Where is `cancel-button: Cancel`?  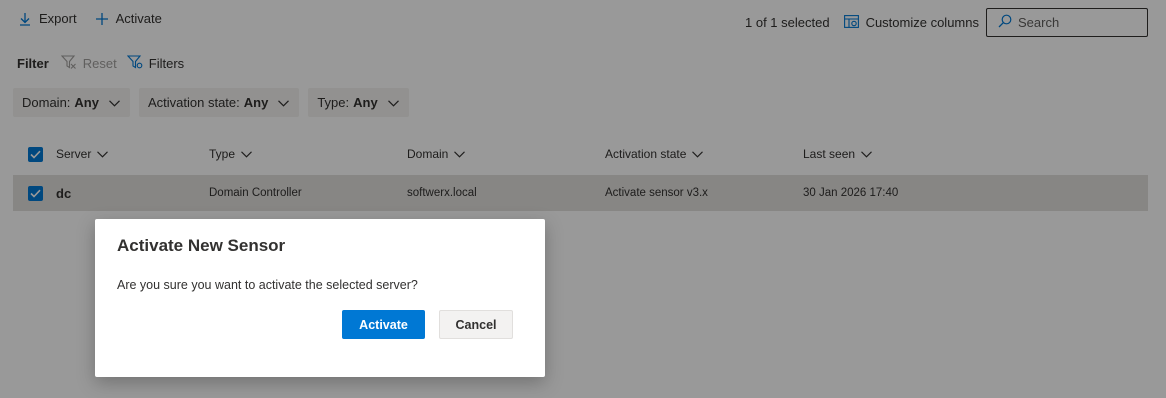
cancel-button: Cancel is located at coordinates (476, 324).